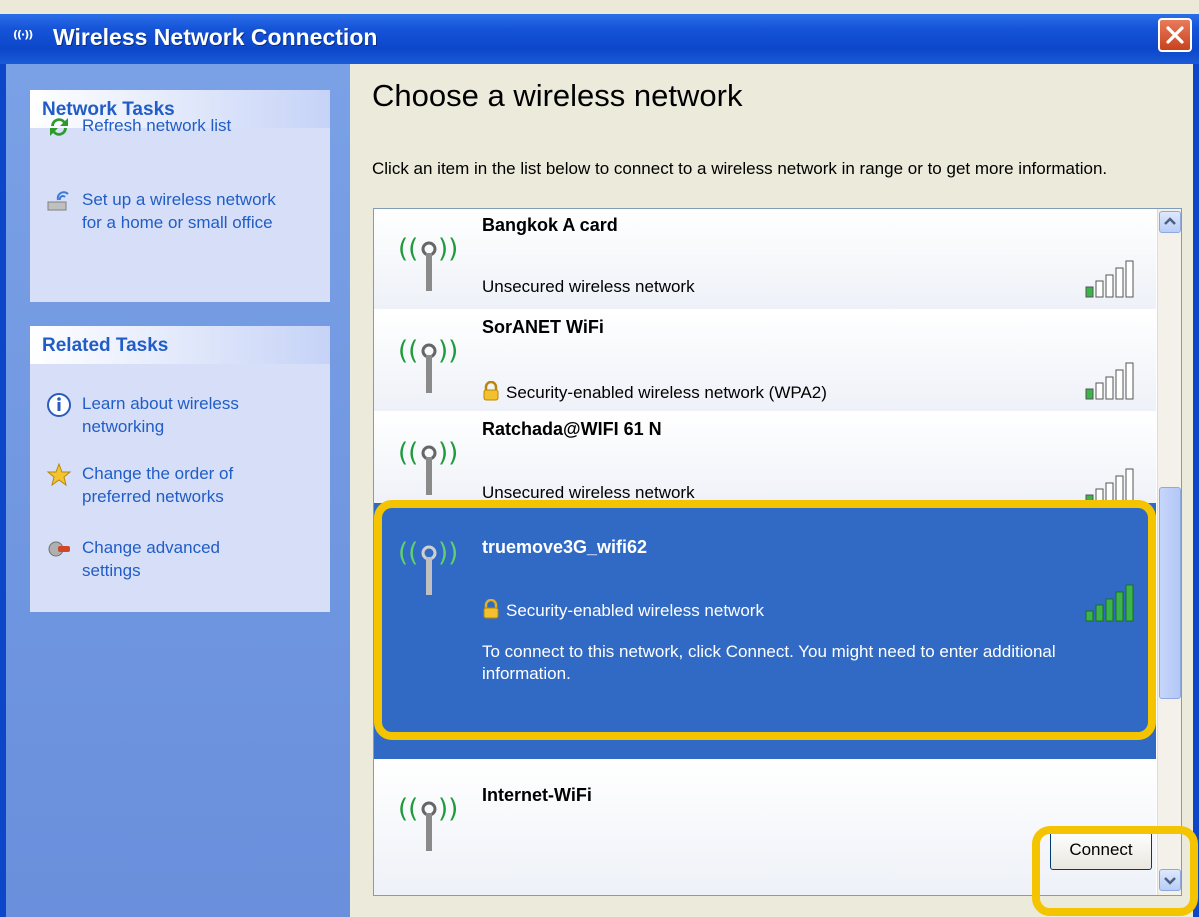  I want to click on scroll-up-button, so click(1170, 222).